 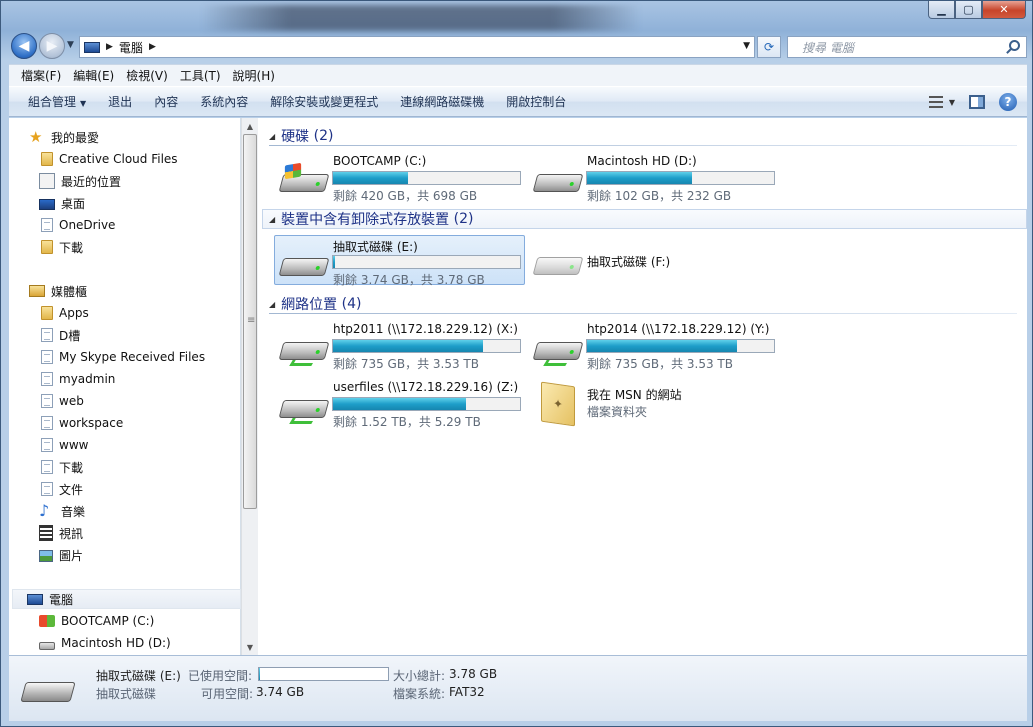 I want to click on nav-item-bootcamp: BOOTCAMP (C:), so click(x=96, y=621).